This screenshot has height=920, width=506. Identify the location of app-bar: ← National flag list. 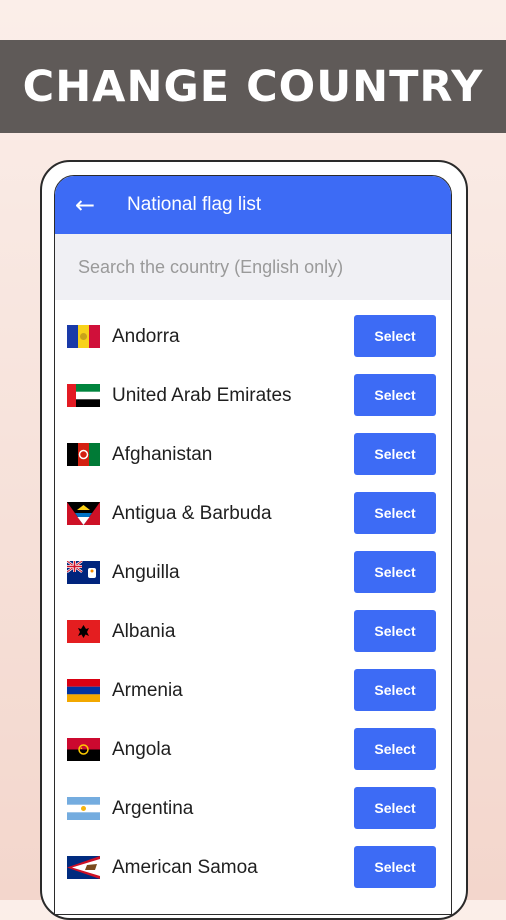
(253, 205).